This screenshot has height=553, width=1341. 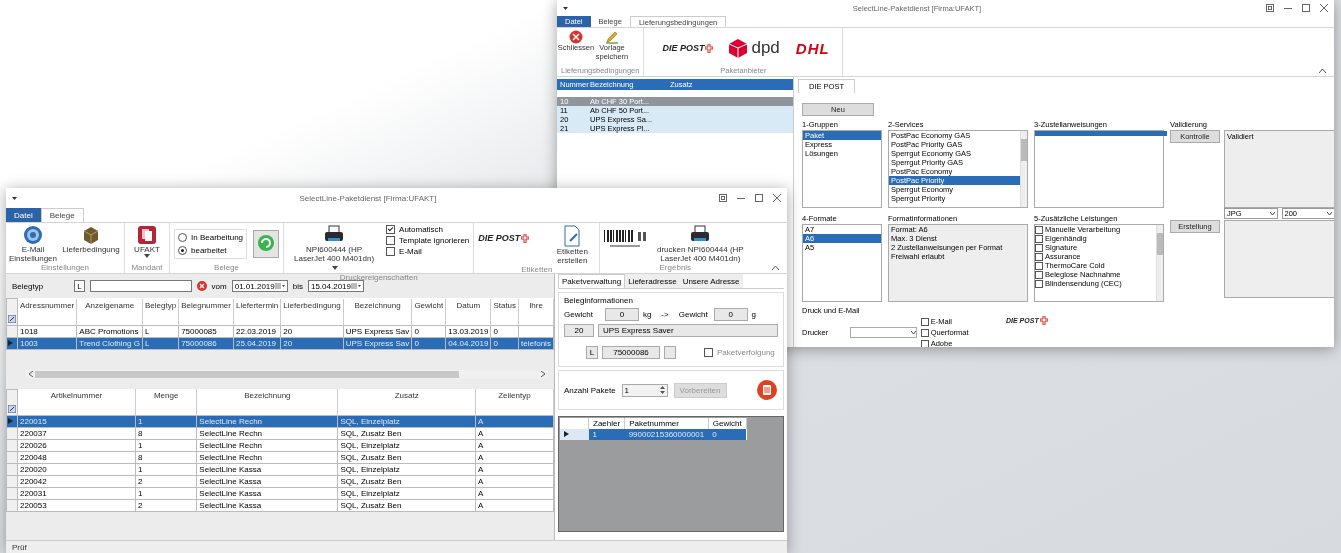 I want to click on client-button: UFAKT, so click(x=147, y=242).